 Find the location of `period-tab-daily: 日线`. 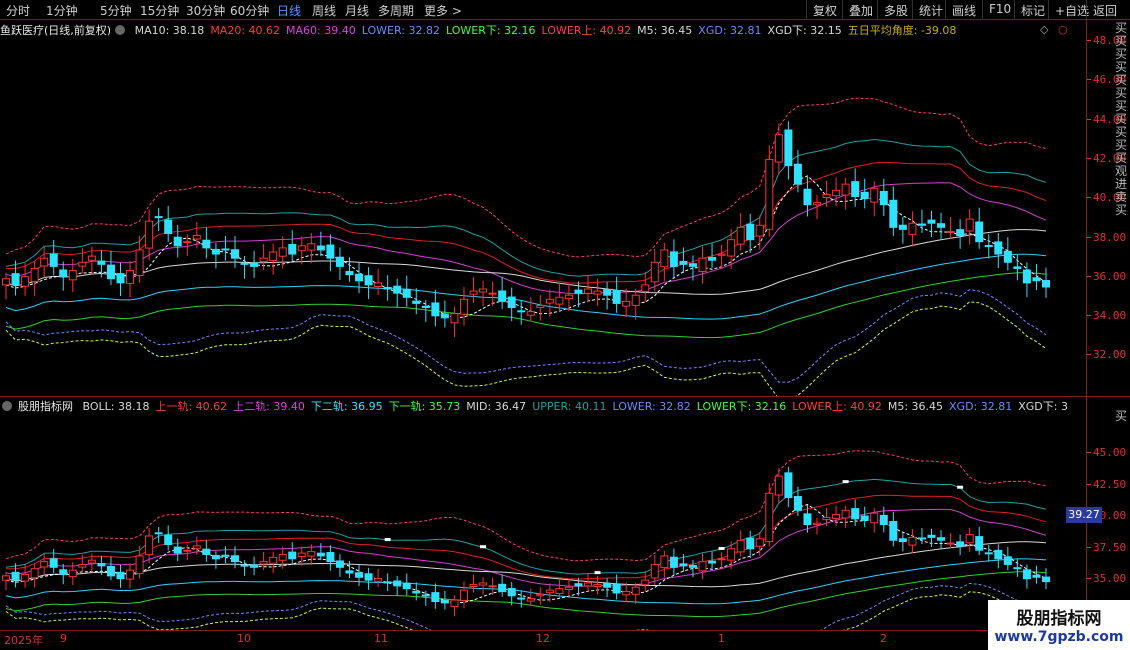

period-tab-daily: 日线 is located at coordinates (289, 10).